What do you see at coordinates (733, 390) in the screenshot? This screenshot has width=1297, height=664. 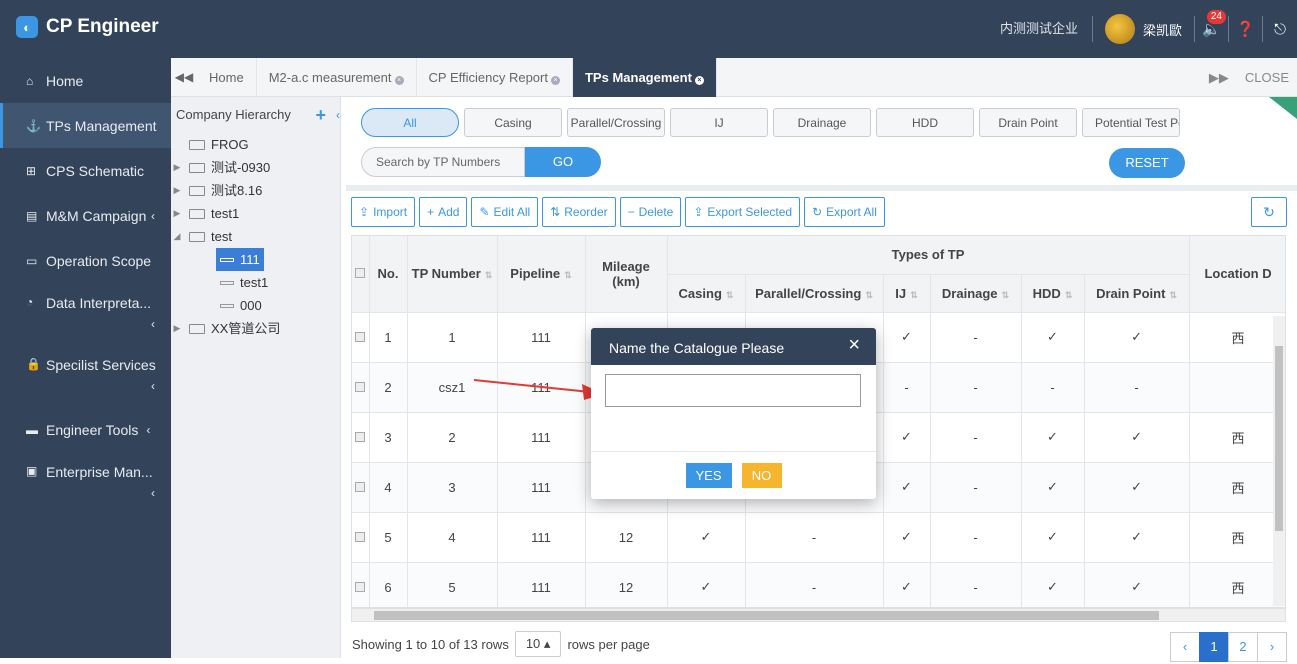 I see `catalogue-name-input` at bounding box center [733, 390].